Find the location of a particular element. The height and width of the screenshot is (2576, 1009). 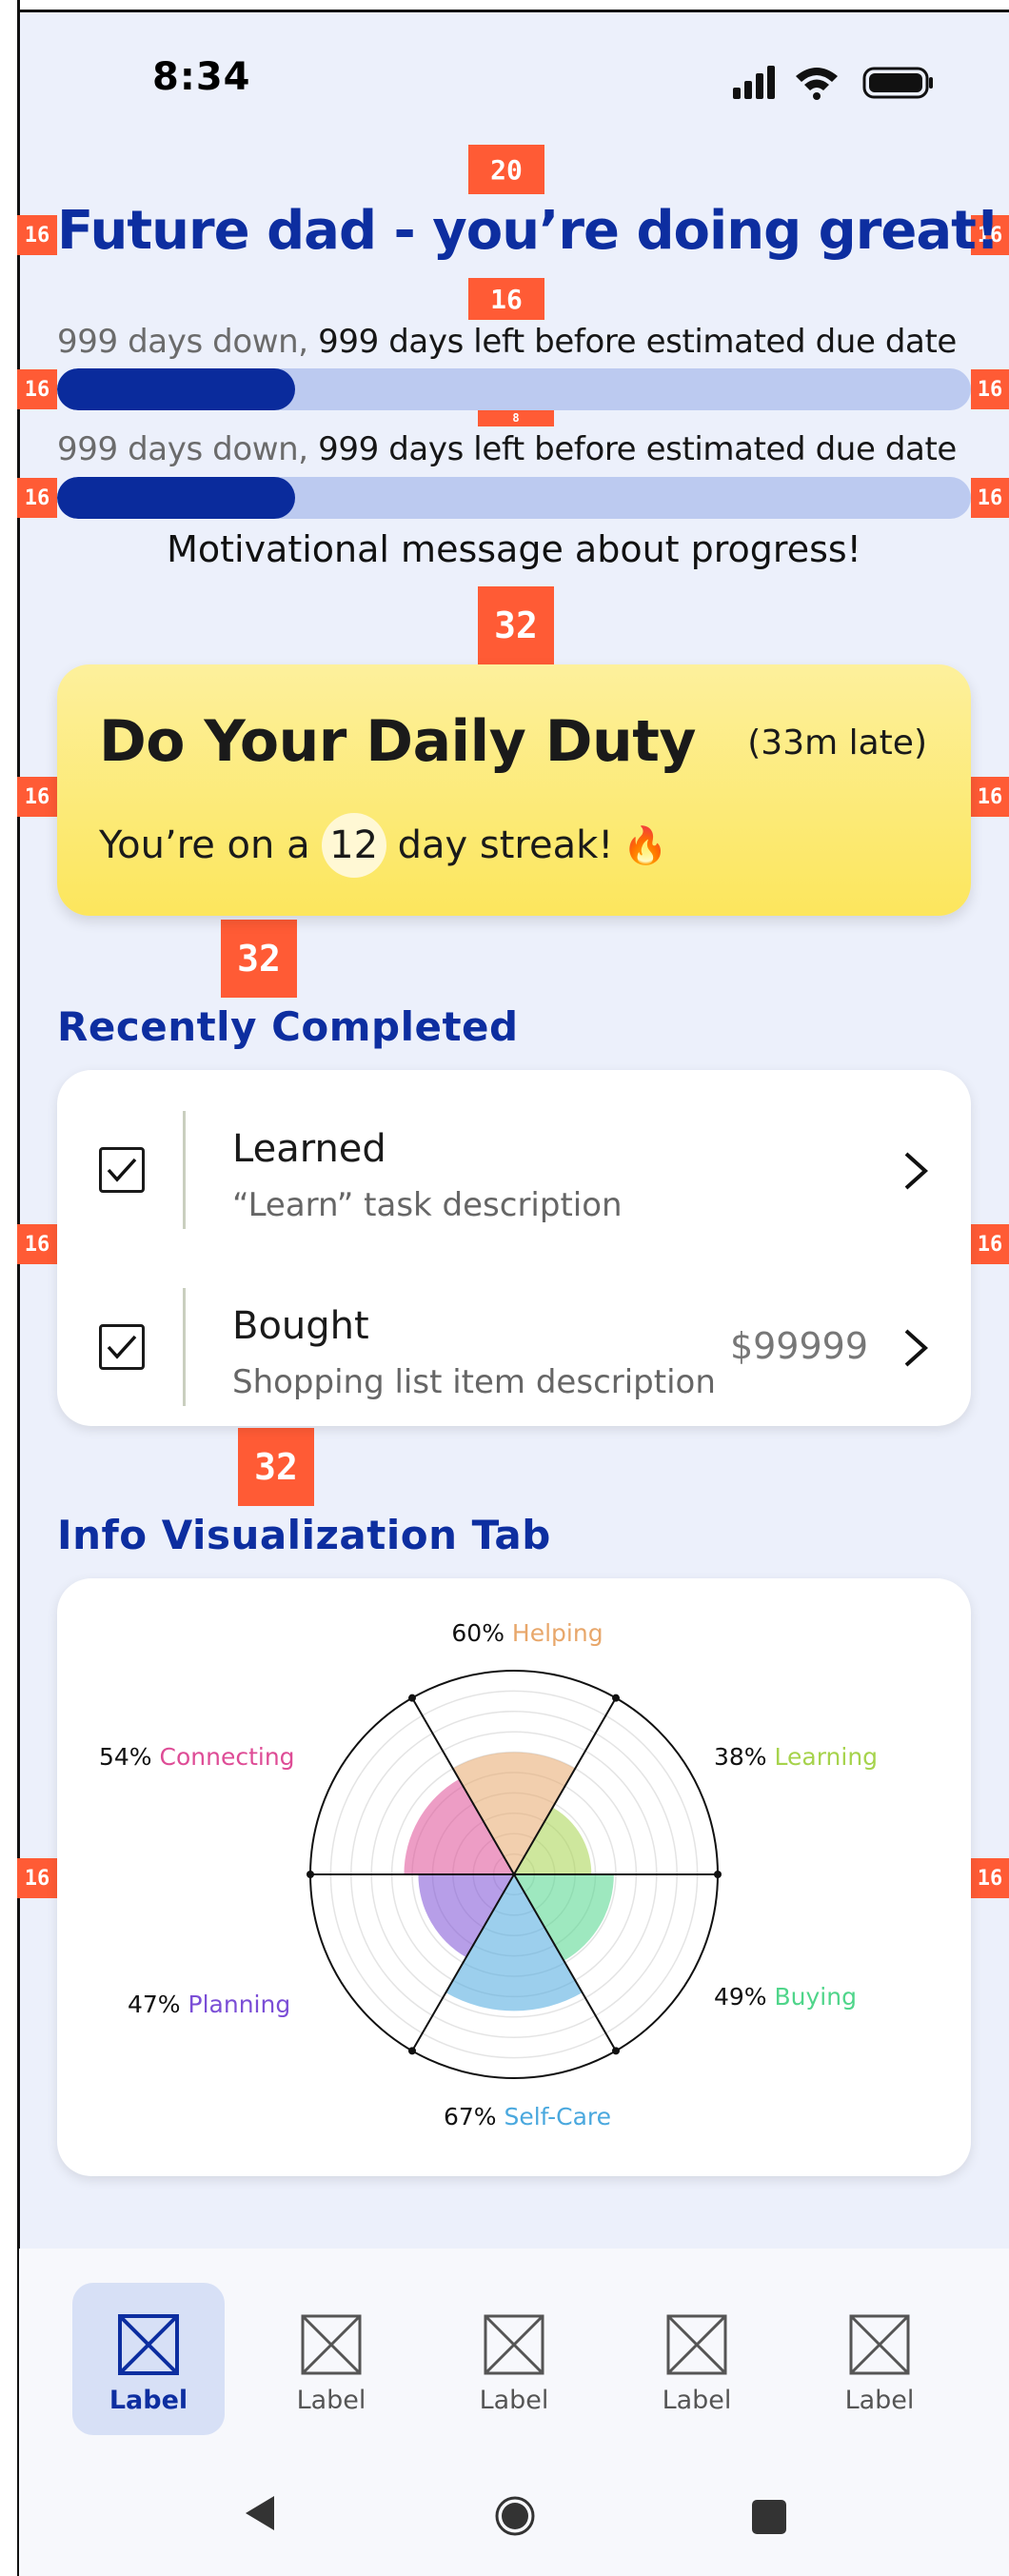

chart-label-connecting: 54% Connecting is located at coordinates (197, 1757).